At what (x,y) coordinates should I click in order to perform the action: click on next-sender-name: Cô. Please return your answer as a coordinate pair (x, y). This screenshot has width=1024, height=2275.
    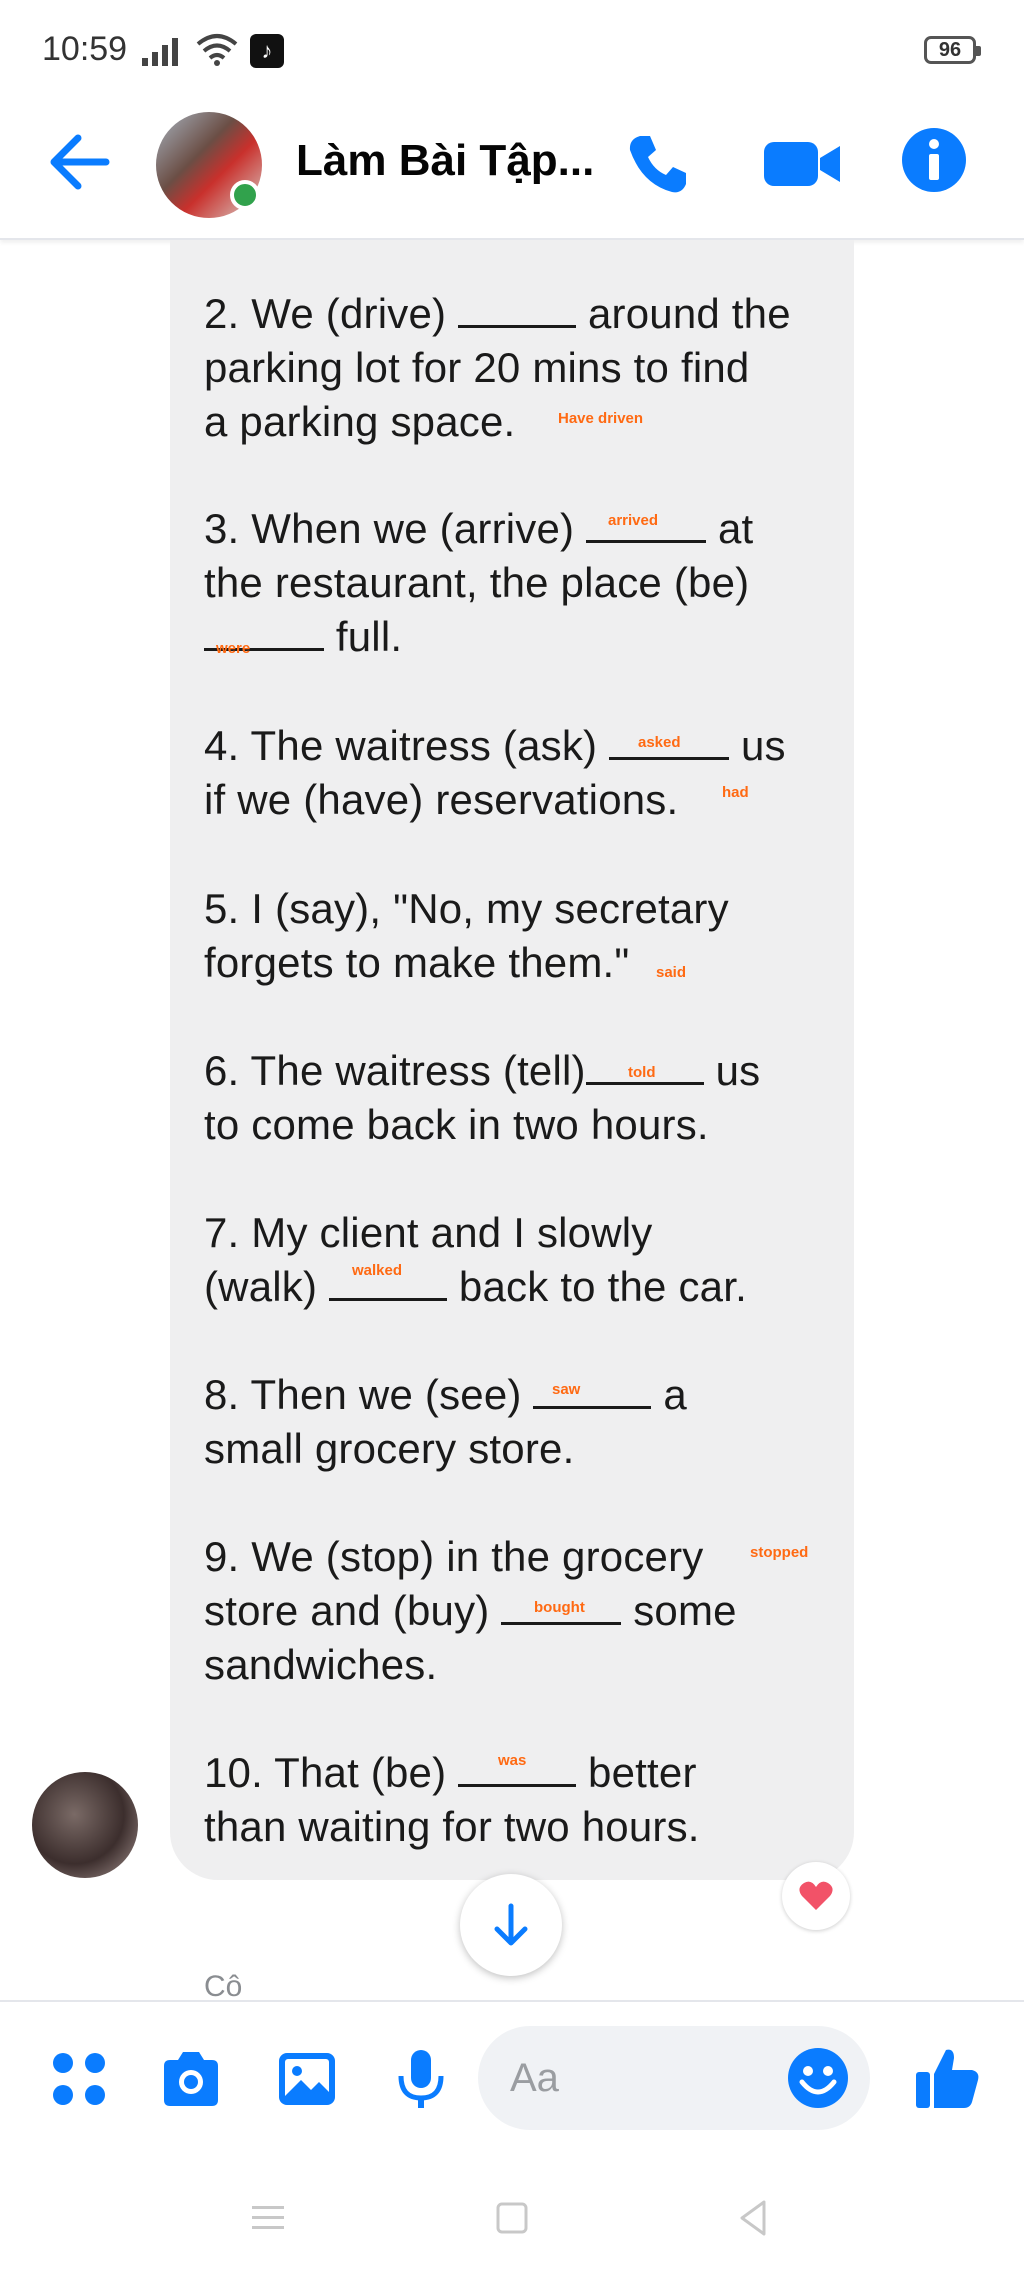
    Looking at the image, I should click on (223, 1986).